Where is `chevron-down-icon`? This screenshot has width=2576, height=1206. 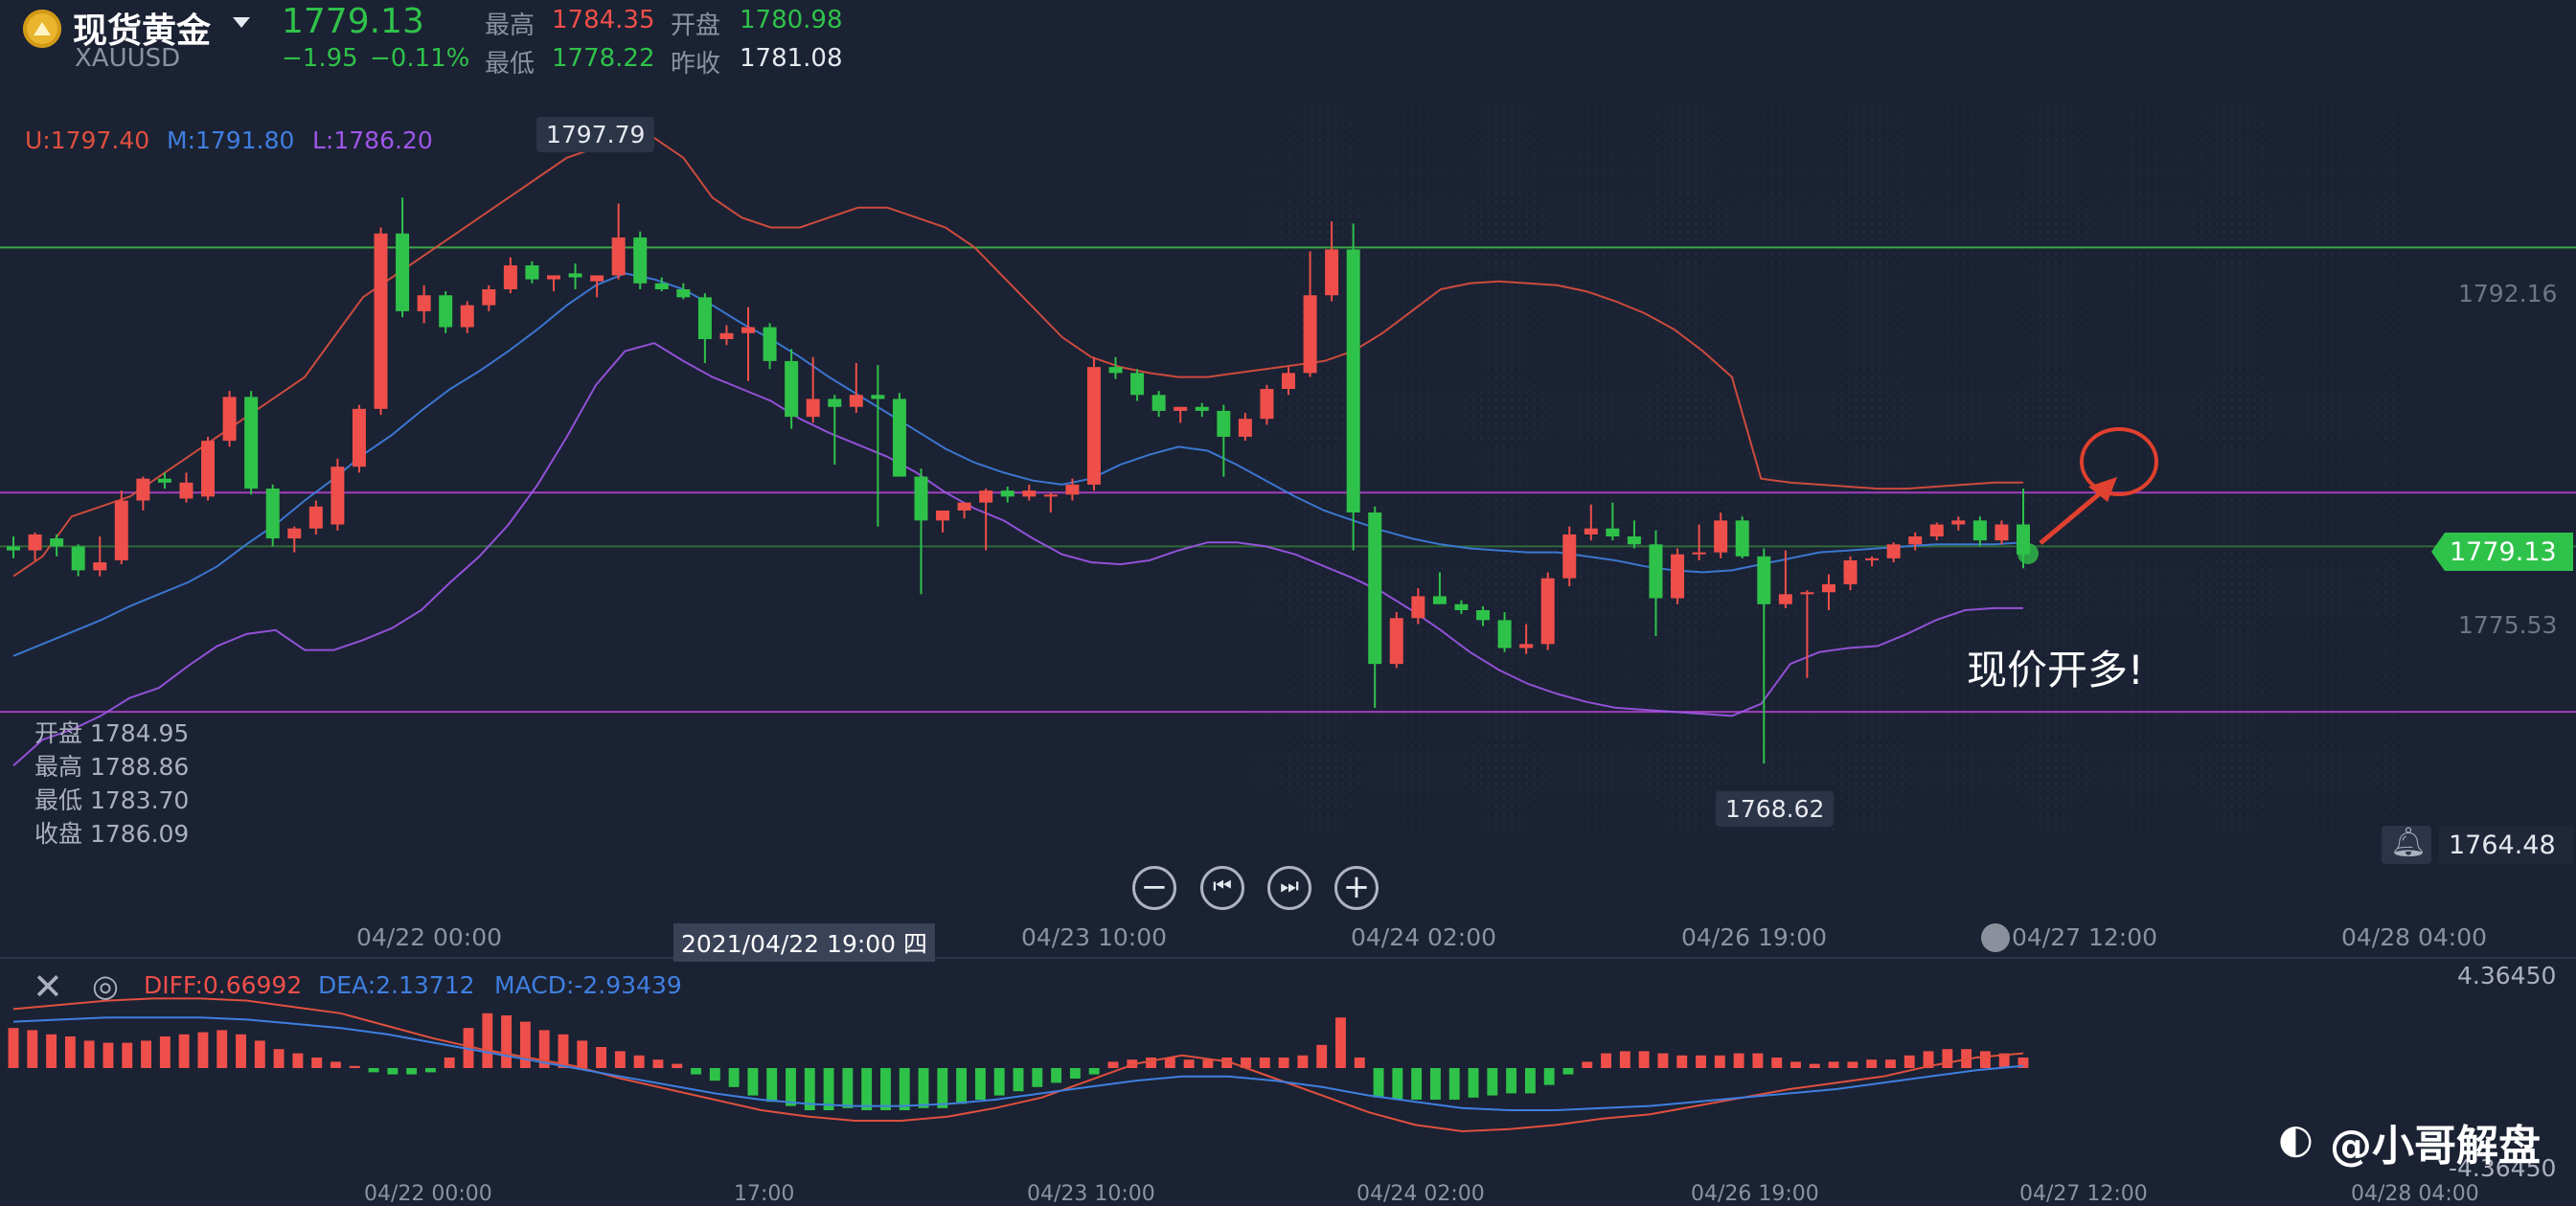 chevron-down-icon is located at coordinates (242, 22).